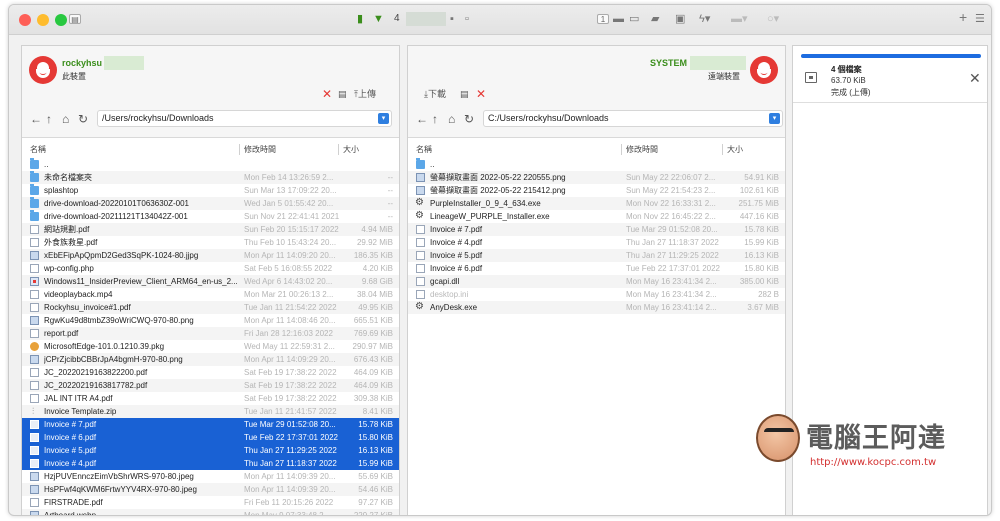 The height and width of the screenshot is (521, 1000). Describe the element at coordinates (120, 489) in the screenshot. I see `file-name: HsPFwf4qKWM6FrtwYYV4RX-970-80.jpeg` at that location.